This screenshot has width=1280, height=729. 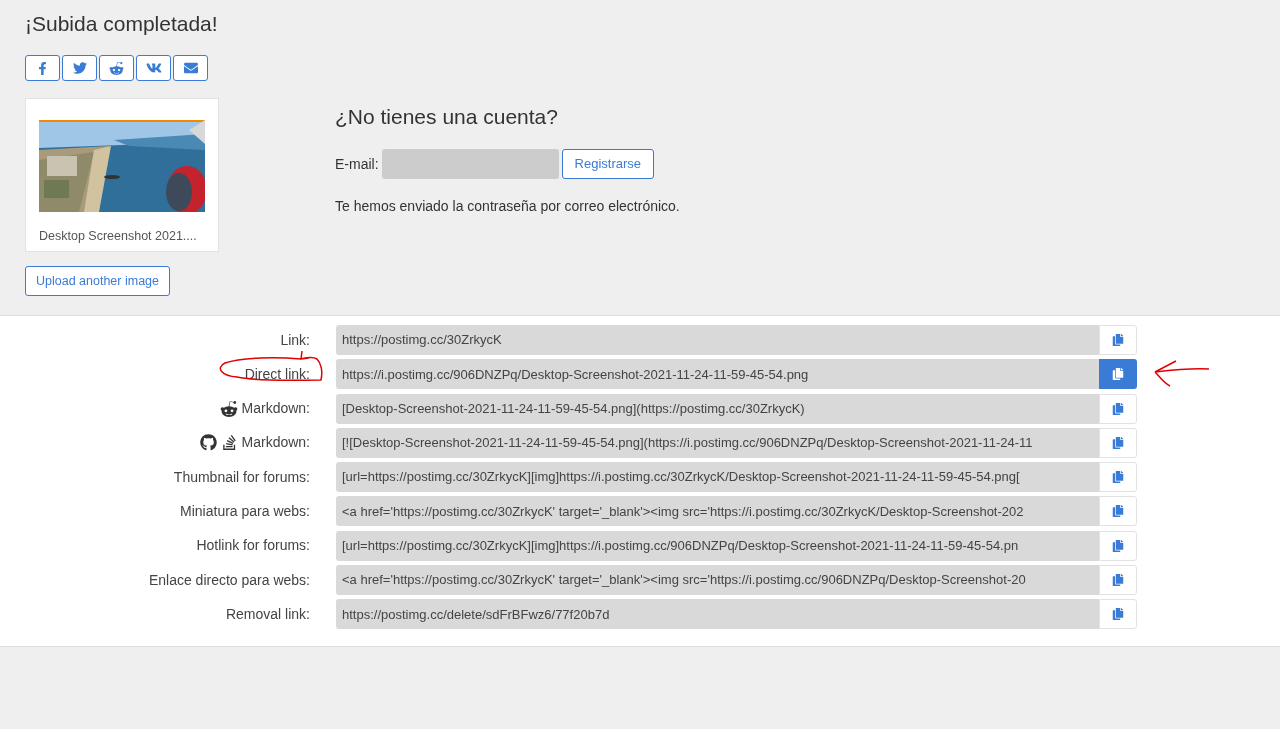 What do you see at coordinates (97, 281) in the screenshot?
I see `upload-another-button: Upload another image` at bounding box center [97, 281].